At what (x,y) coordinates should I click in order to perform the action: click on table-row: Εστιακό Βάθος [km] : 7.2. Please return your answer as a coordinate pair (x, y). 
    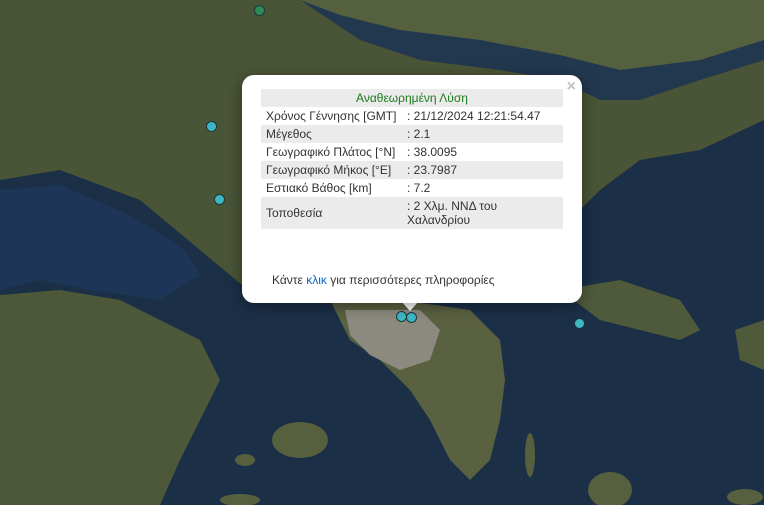
    Looking at the image, I should click on (412, 188).